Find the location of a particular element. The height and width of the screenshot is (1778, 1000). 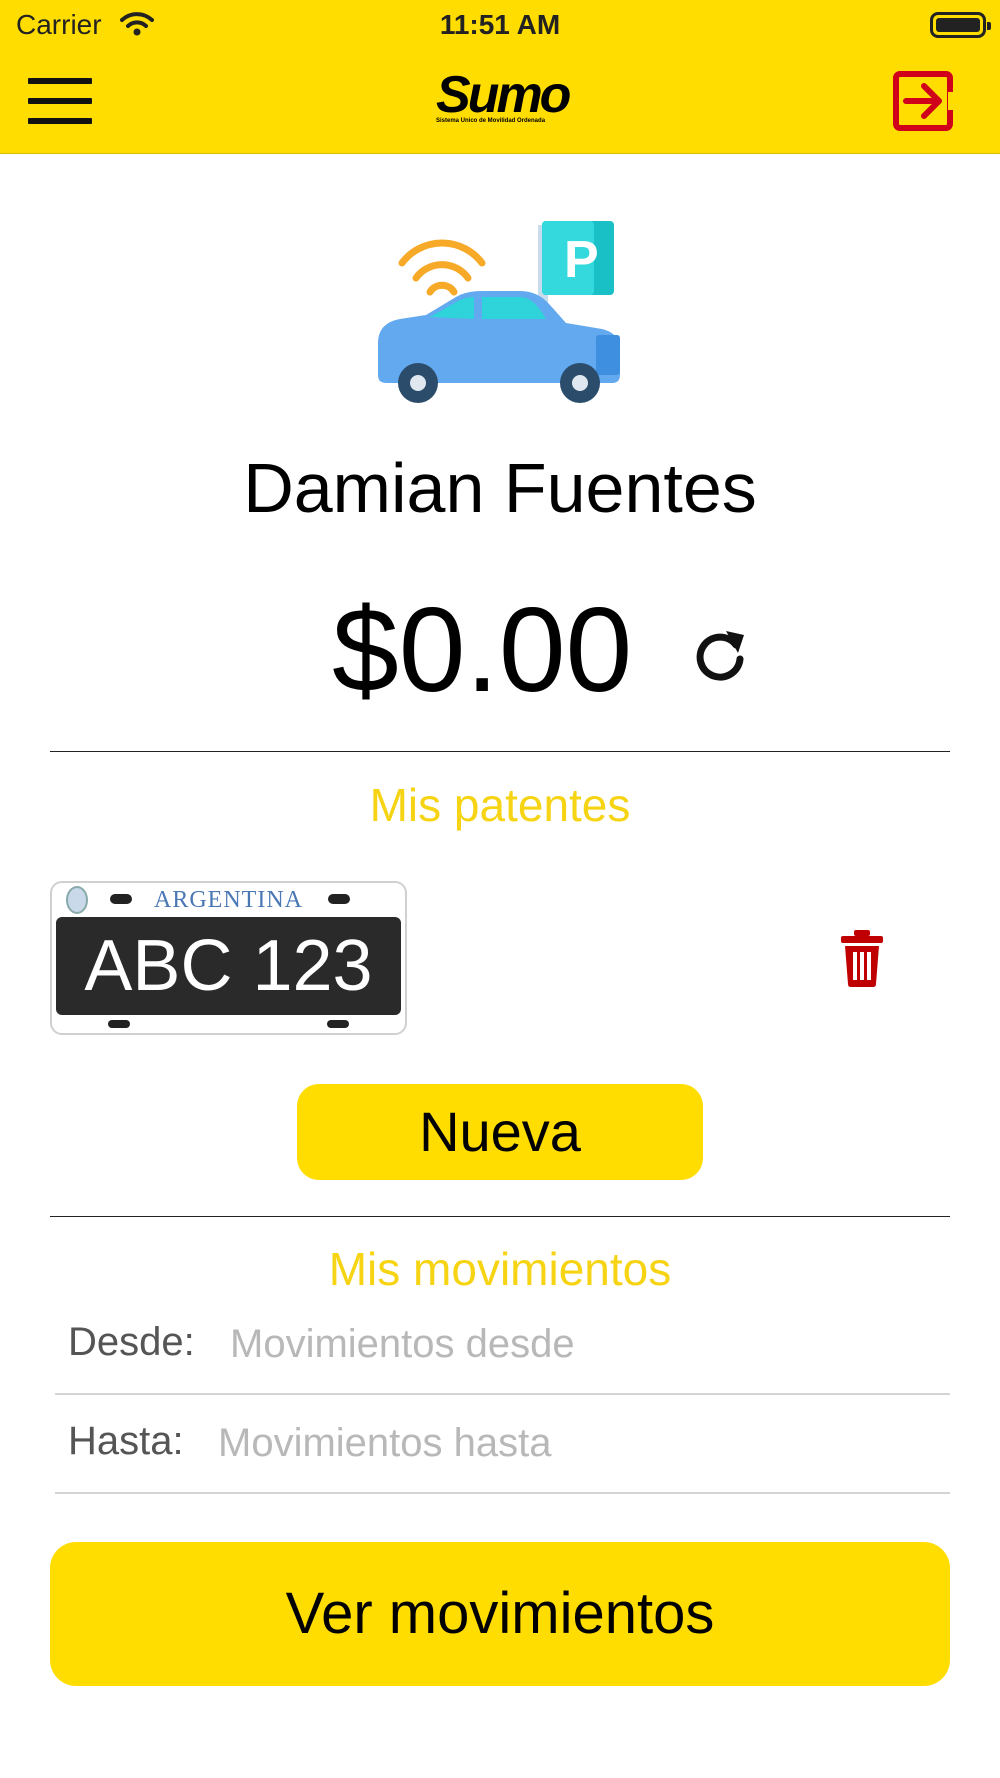

divider-bottom is located at coordinates (500, 1216).